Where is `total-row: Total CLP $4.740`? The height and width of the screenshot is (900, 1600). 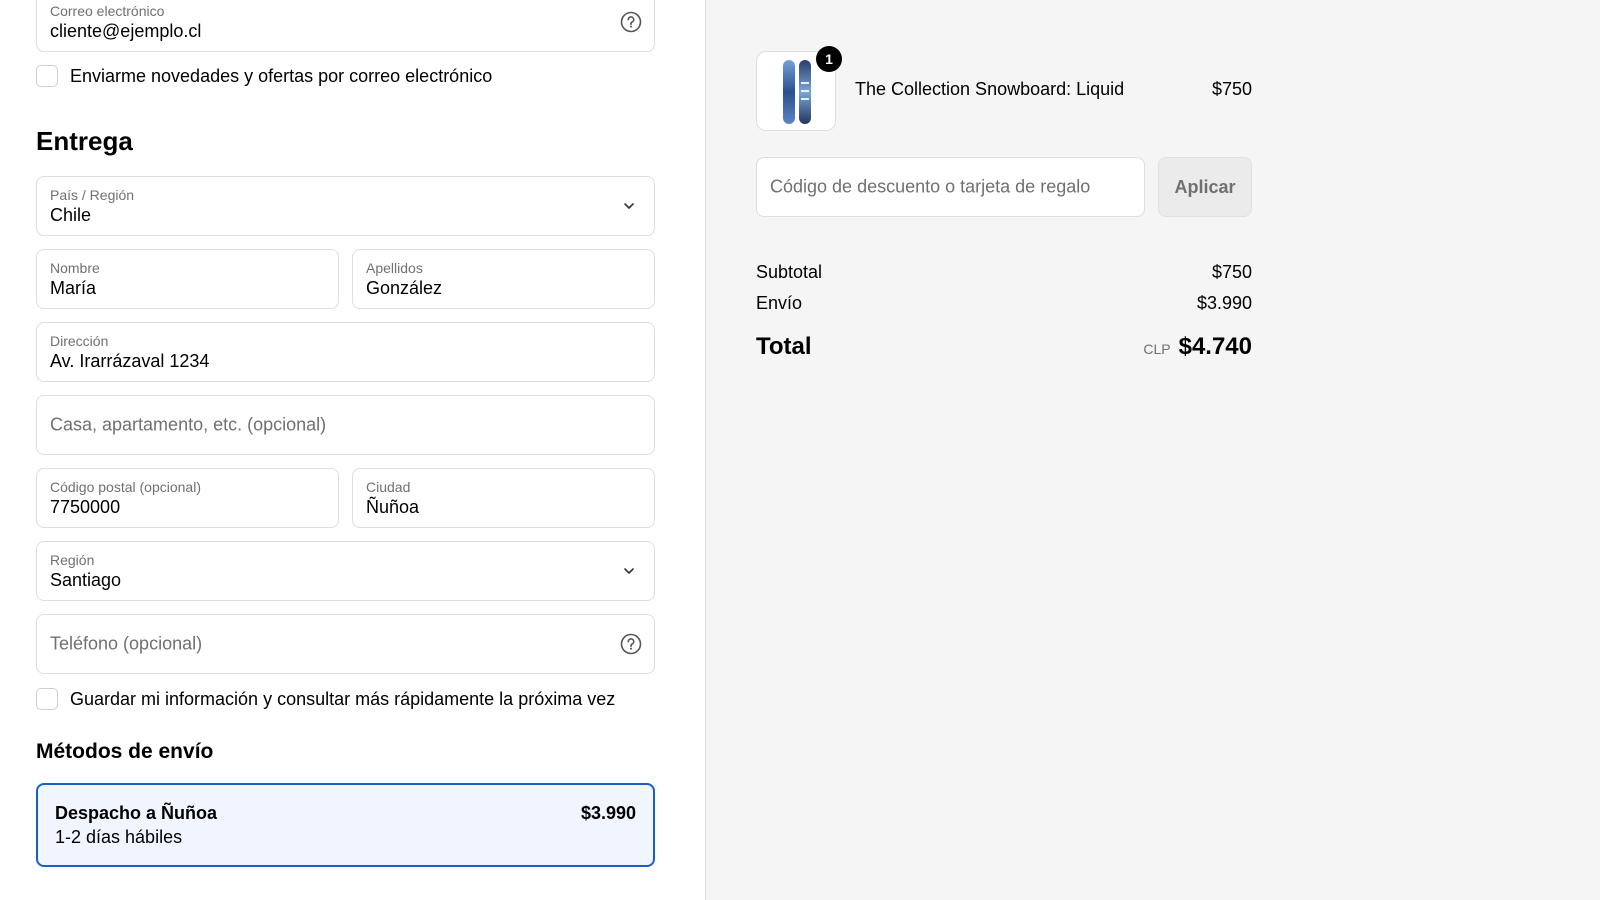 total-row: Total CLP $4.740 is located at coordinates (1004, 347).